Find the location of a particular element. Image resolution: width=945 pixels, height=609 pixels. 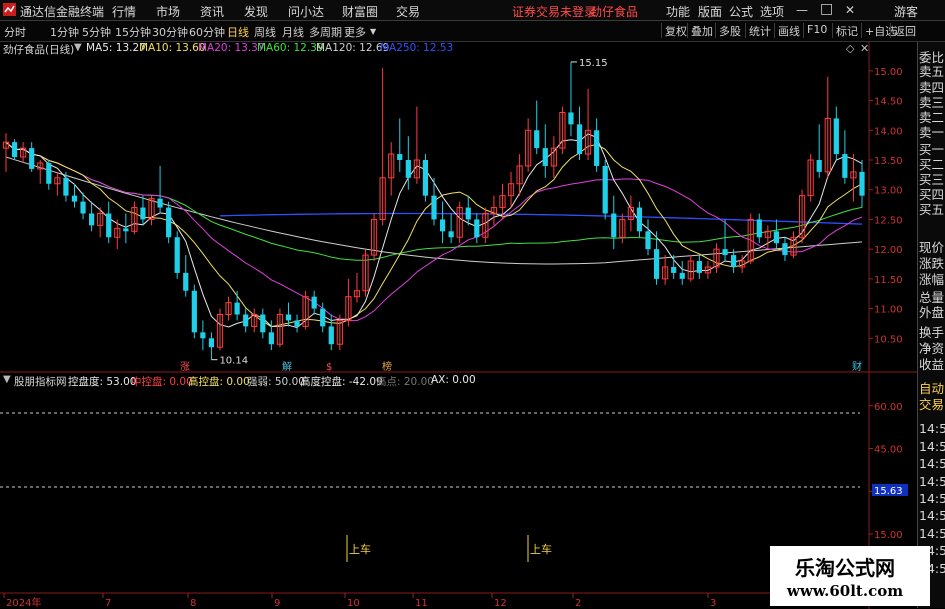

menu-wealth-circle: 财富圈 is located at coordinates (360, 11).